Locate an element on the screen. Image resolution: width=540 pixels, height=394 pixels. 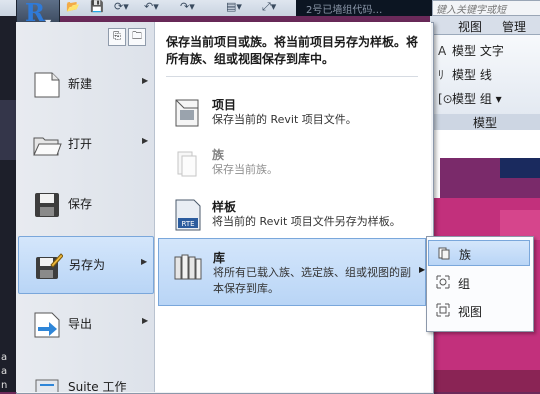
menu-item-save: 保存 is located at coordinates (86, 205).